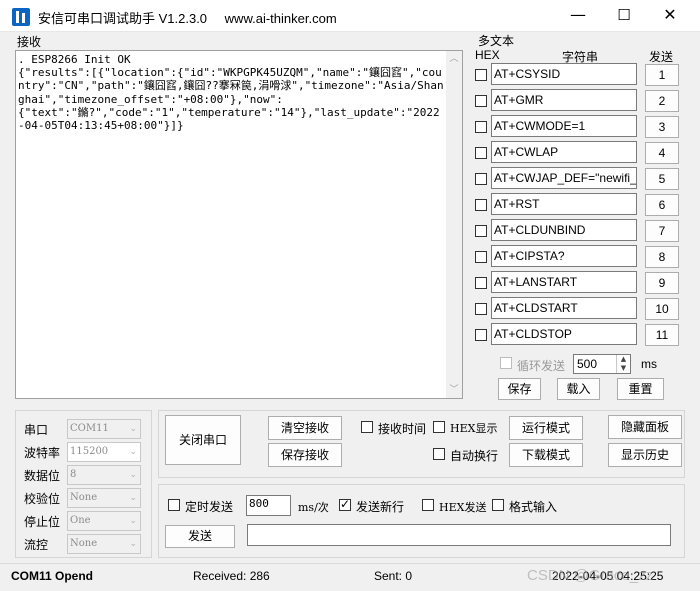  What do you see at coordinates (367, 427) in the screenshot?
I see `receive-time-checkbox` at bounding box center [367, 427].